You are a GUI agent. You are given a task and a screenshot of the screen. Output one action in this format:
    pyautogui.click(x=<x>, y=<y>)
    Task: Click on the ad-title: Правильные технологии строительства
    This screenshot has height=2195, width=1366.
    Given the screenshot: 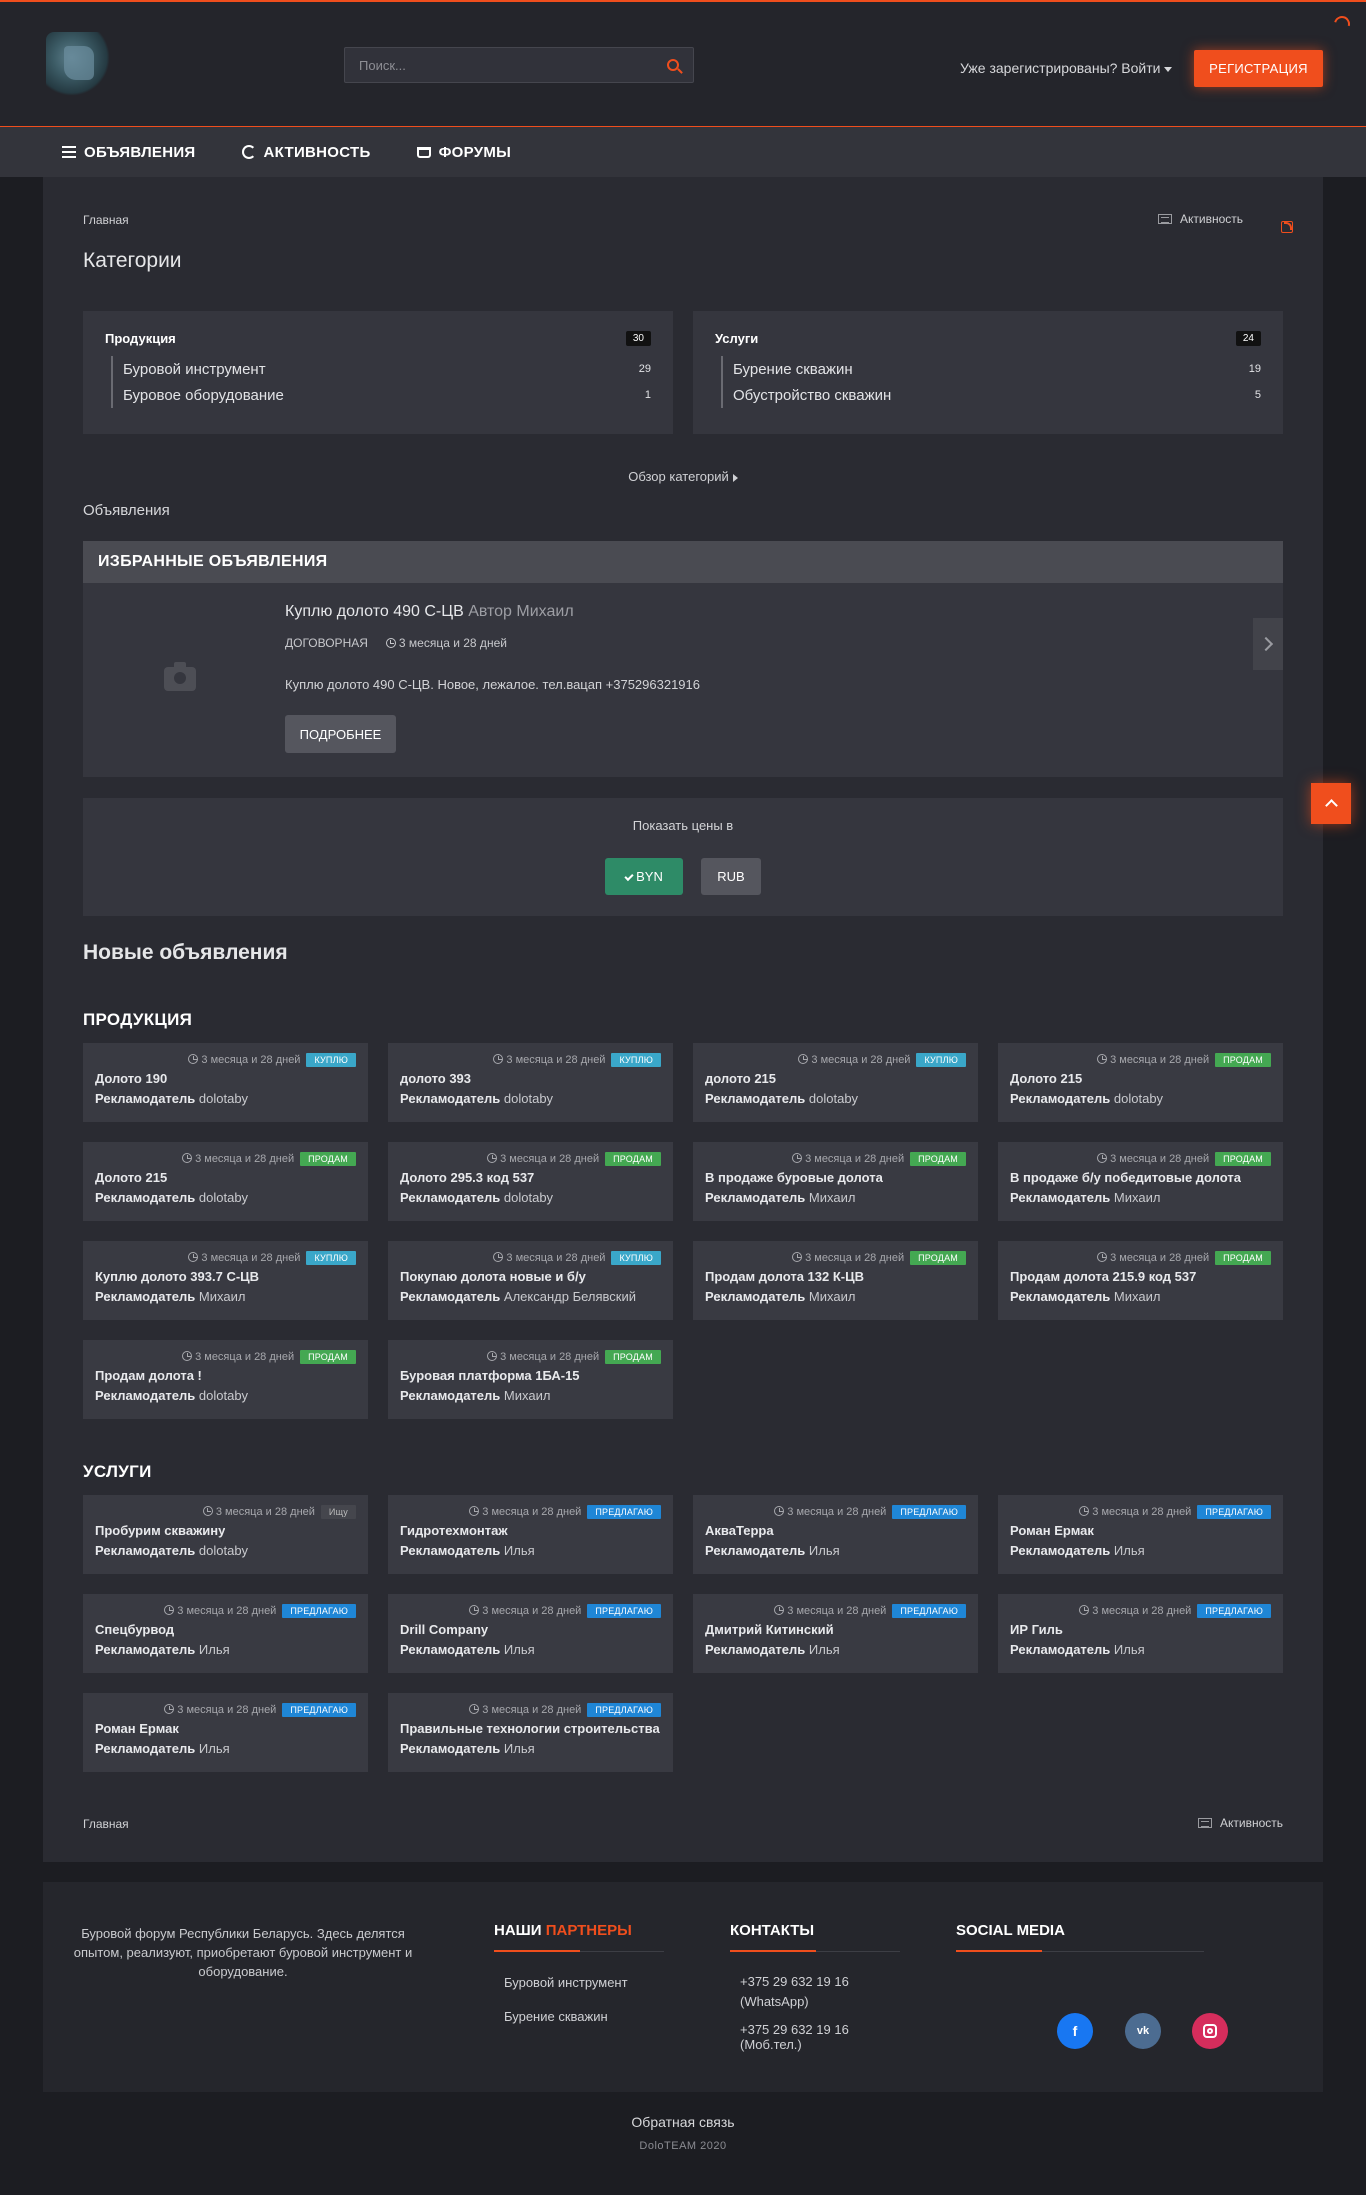 What is the action you would take?
    pyautogui.click(x=530, y=1728)
    